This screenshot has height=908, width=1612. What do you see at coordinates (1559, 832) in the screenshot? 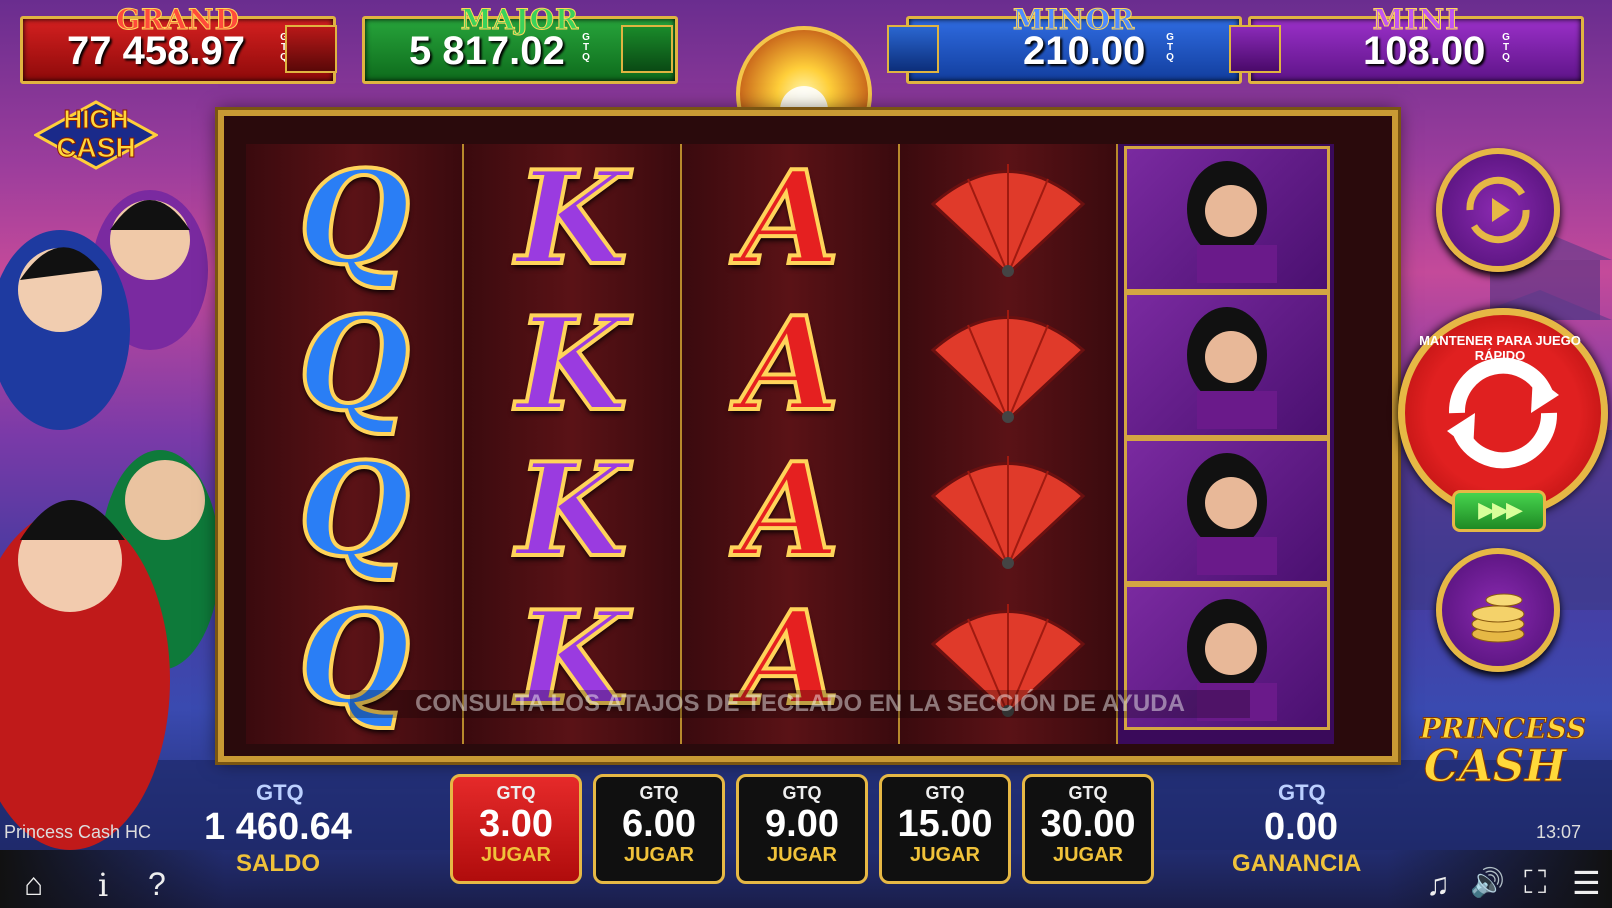
I see `clock: 13:07` at bounding box center [1559, 832].